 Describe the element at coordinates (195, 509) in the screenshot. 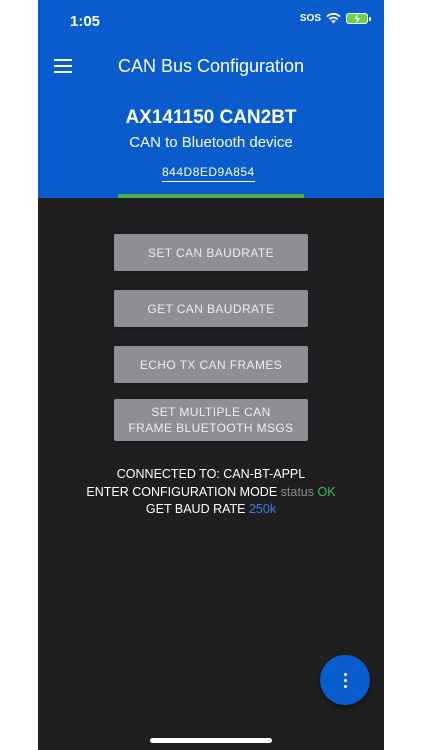

I see `baud-rate-label: GET BAUD RATE` at that location.